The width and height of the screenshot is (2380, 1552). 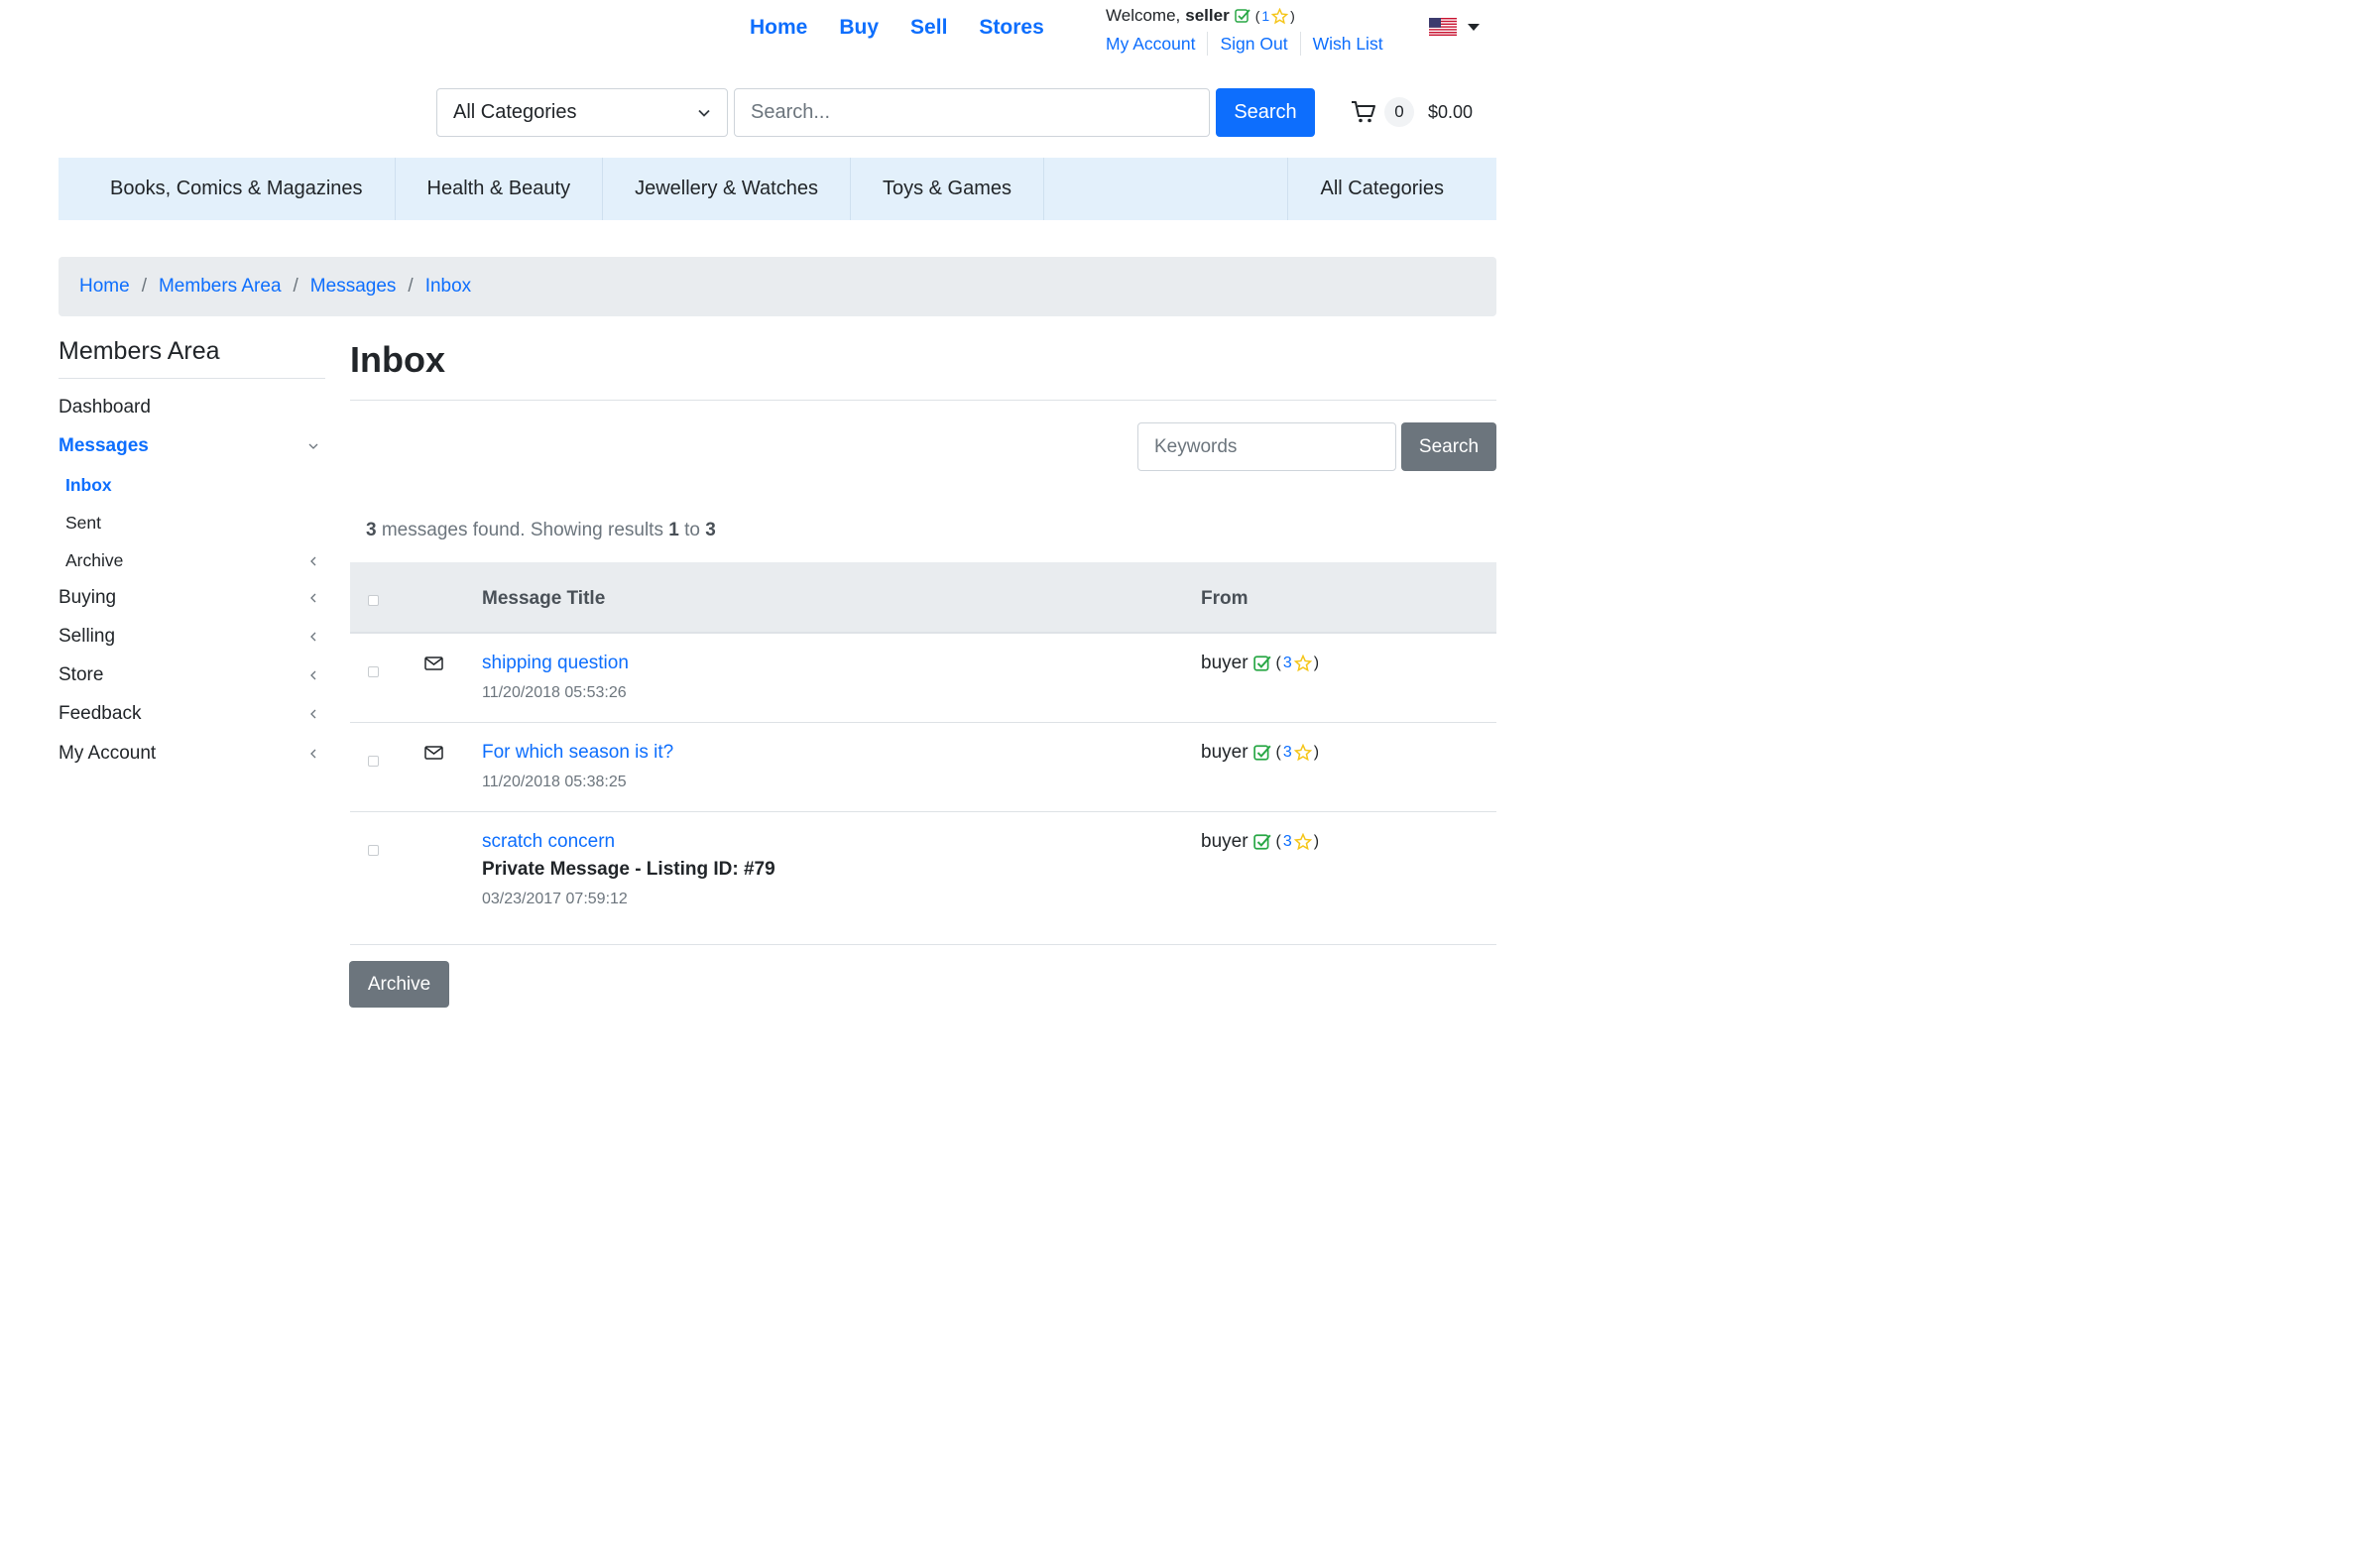 I want to click on wish-list-link: Wish List, so click(x=1348, y=44).